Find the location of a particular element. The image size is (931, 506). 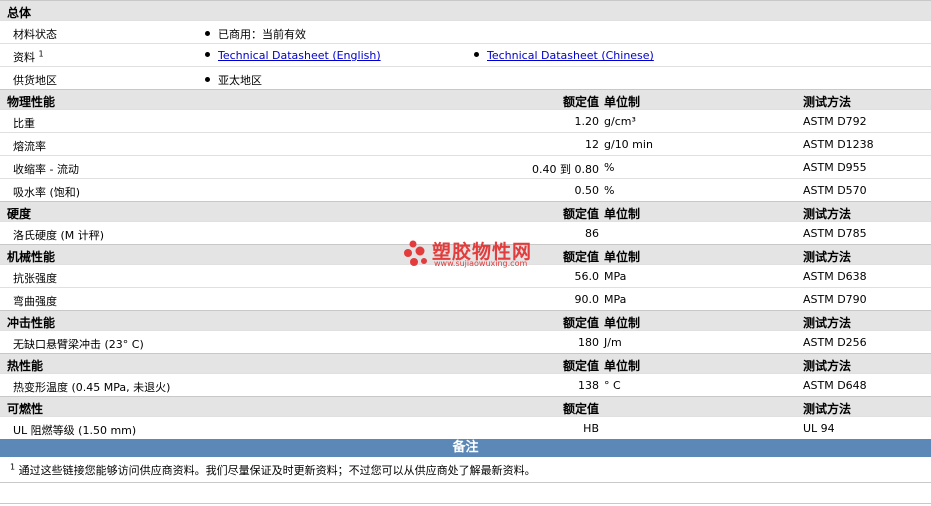

property-value: 0.50 is located at coordinates (587, 190).